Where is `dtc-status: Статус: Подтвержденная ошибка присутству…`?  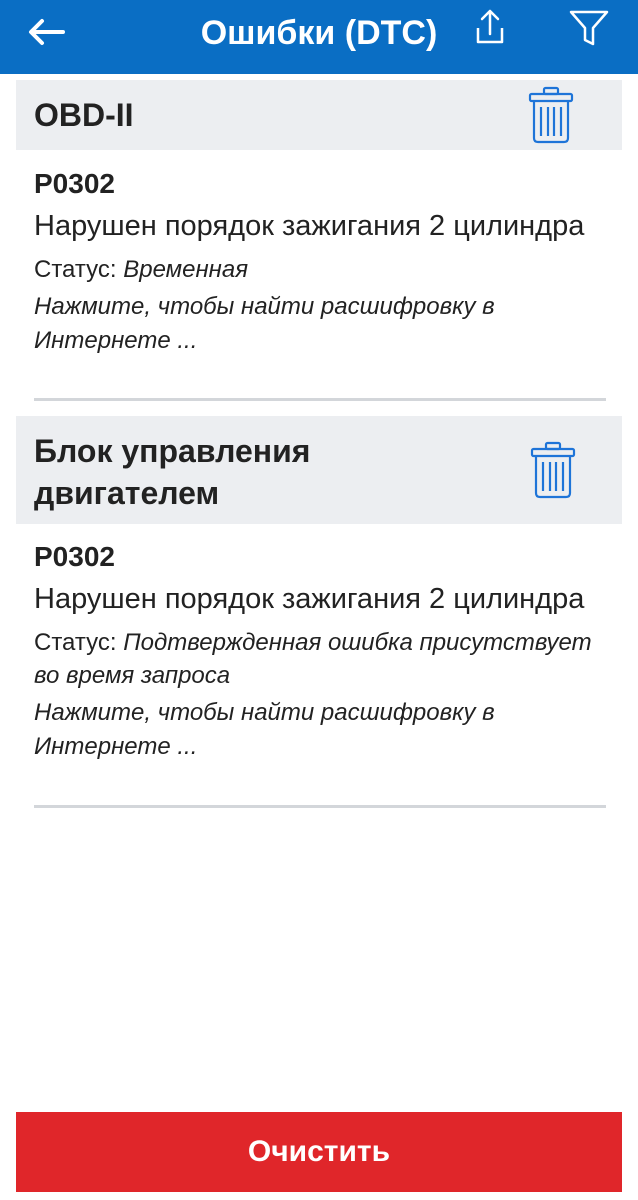 dtc-status: Статус: Подтвержденная ошибка присутству… is located at coordinates (320, 659).